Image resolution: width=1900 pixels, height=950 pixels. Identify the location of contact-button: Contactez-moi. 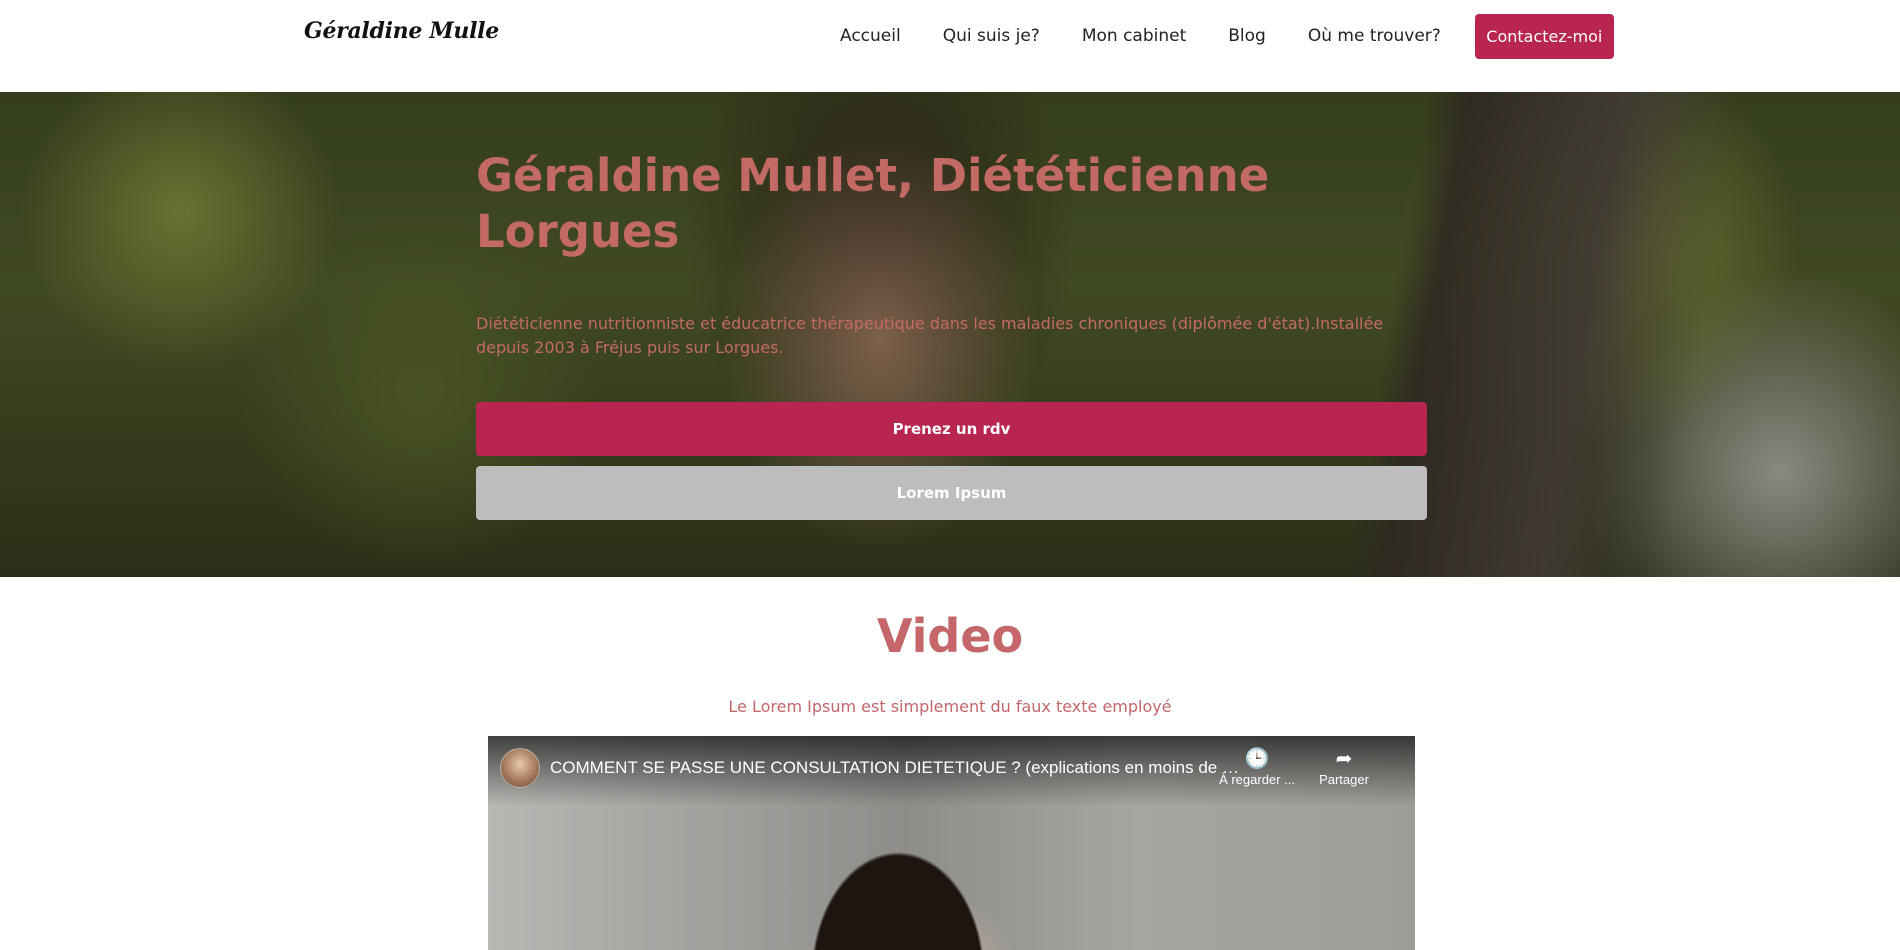
(1544, 36).